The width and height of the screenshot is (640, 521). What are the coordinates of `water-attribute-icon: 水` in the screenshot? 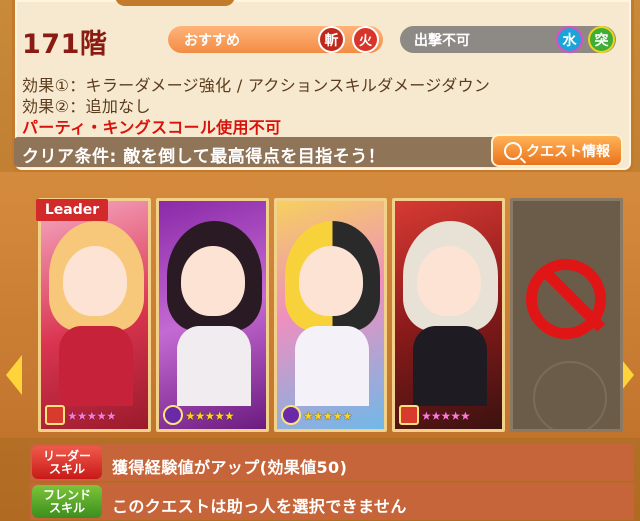 It's located at (569, 39).